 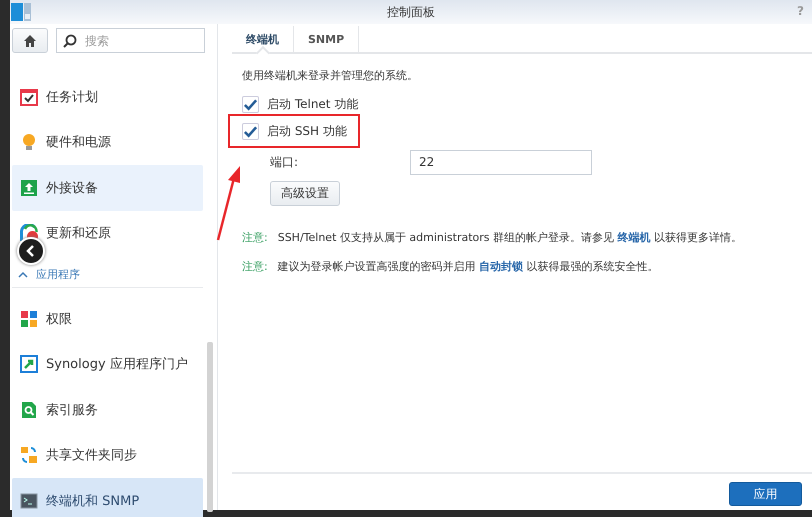 I want to click on sidebar-item: 索引服务, so click(x=107, y=409).